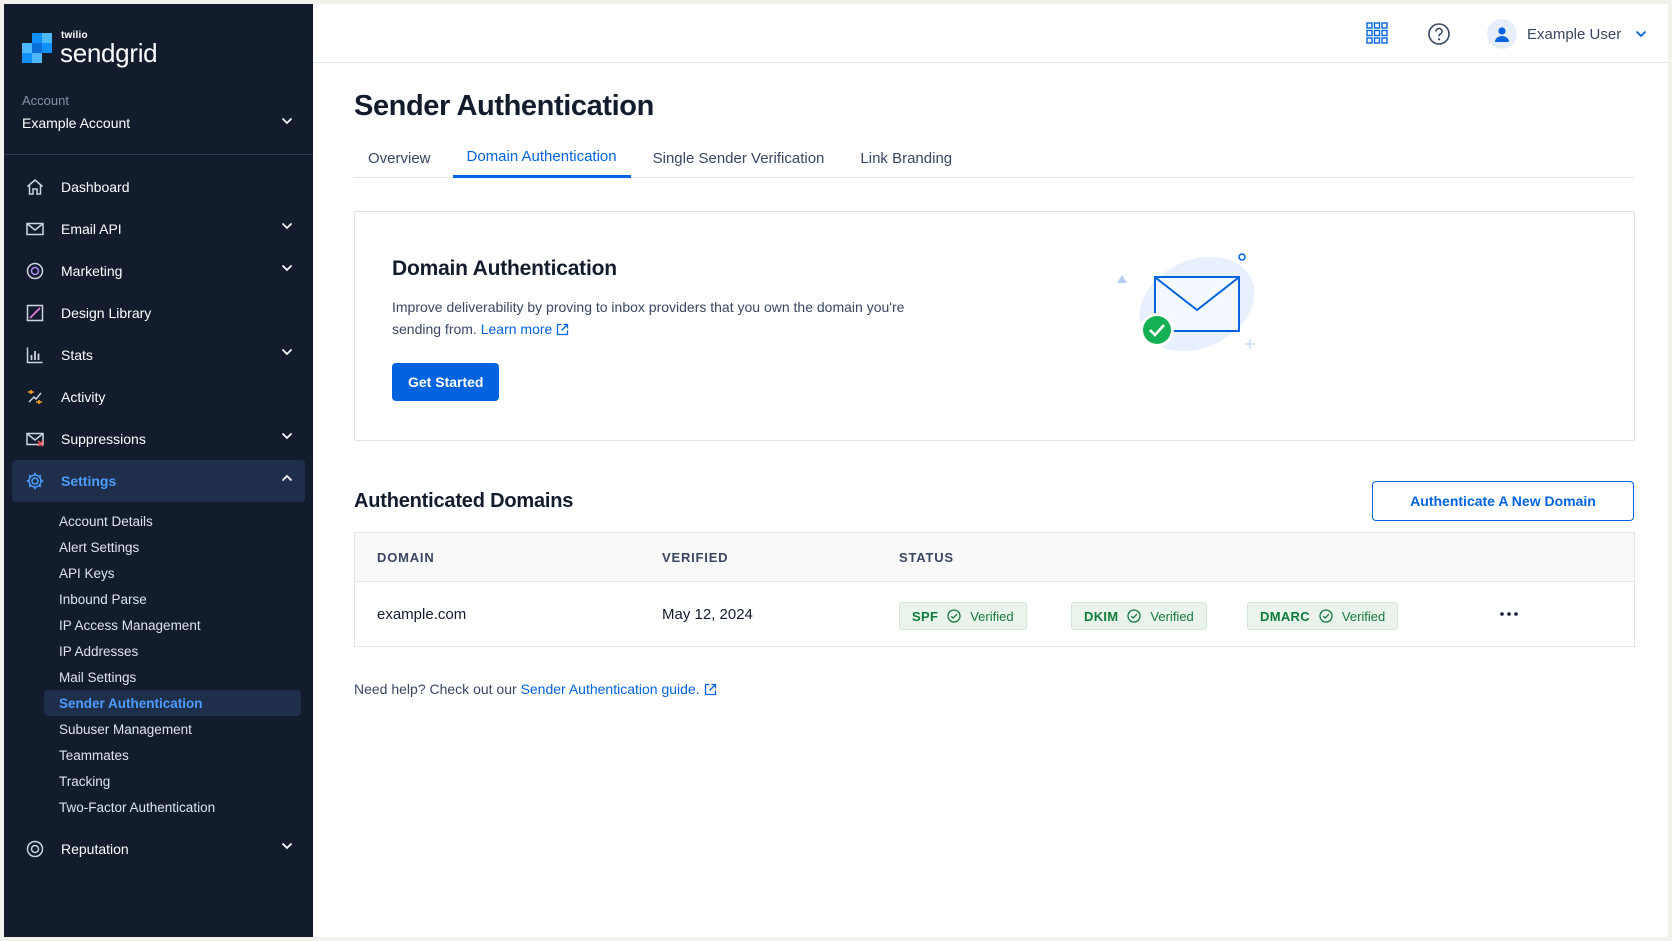  I want to click on learn-more-label: Learn more, so click(516, 329).